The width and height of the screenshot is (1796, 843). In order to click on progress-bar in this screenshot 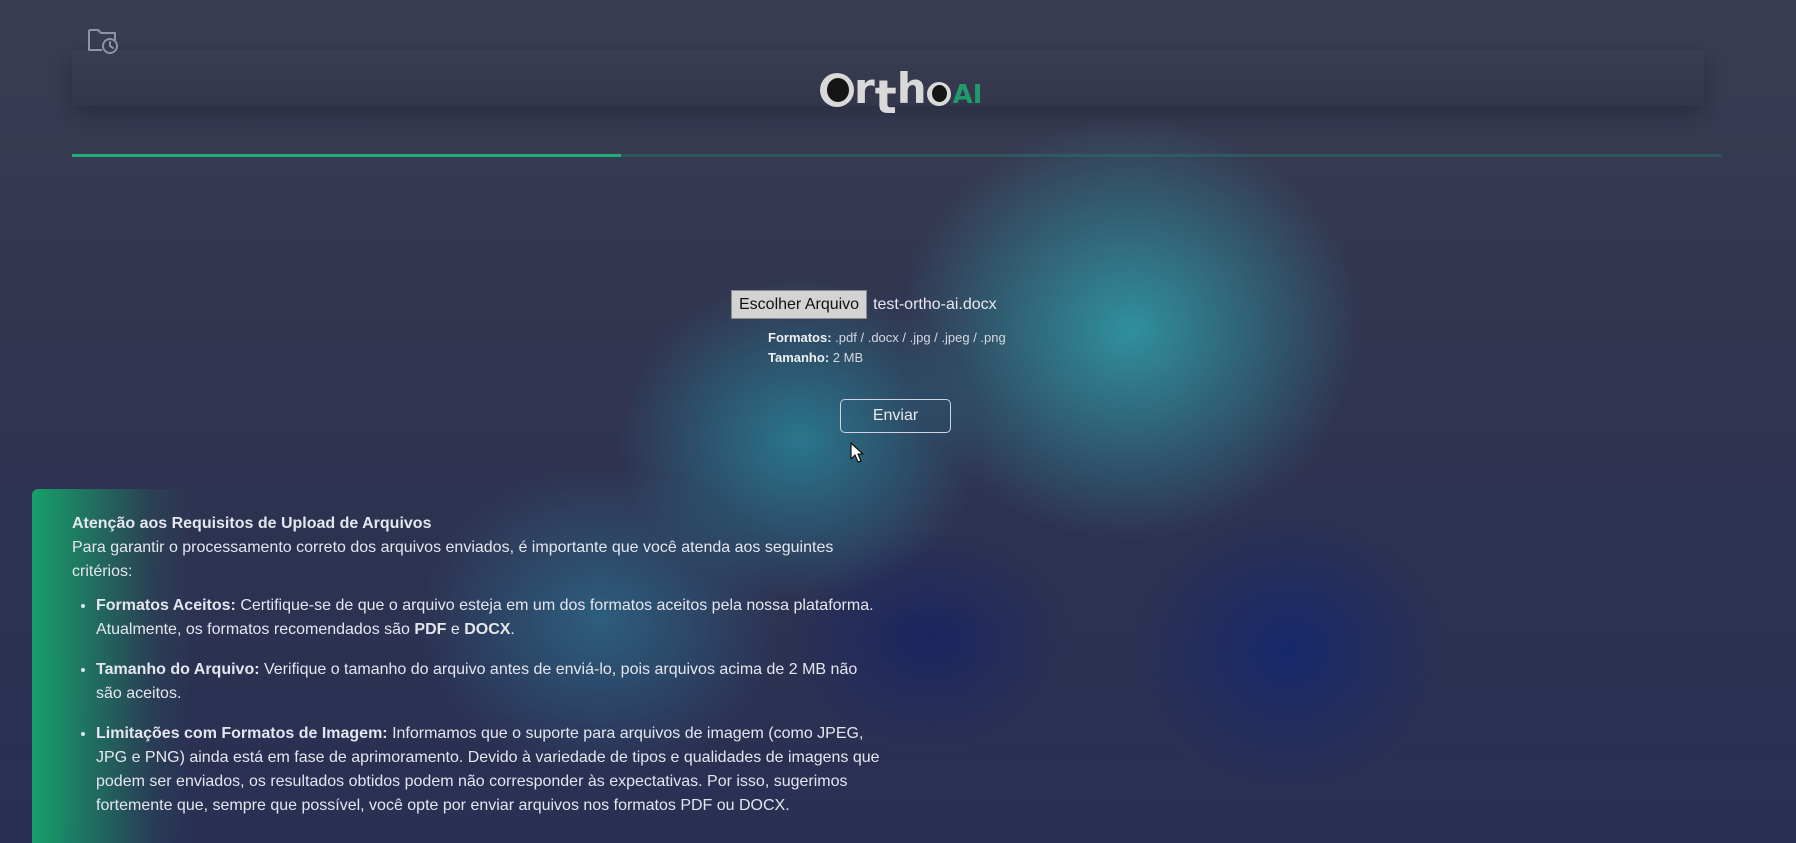, I will do `click(897, 155)`.